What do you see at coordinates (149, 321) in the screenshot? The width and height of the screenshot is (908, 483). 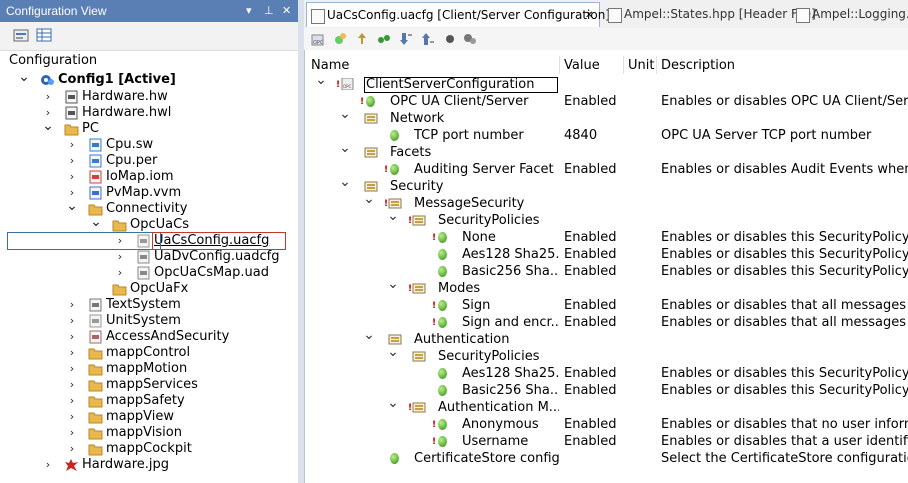 I see `tree-item: › UnitSystem` at bounding box center [149, 321].